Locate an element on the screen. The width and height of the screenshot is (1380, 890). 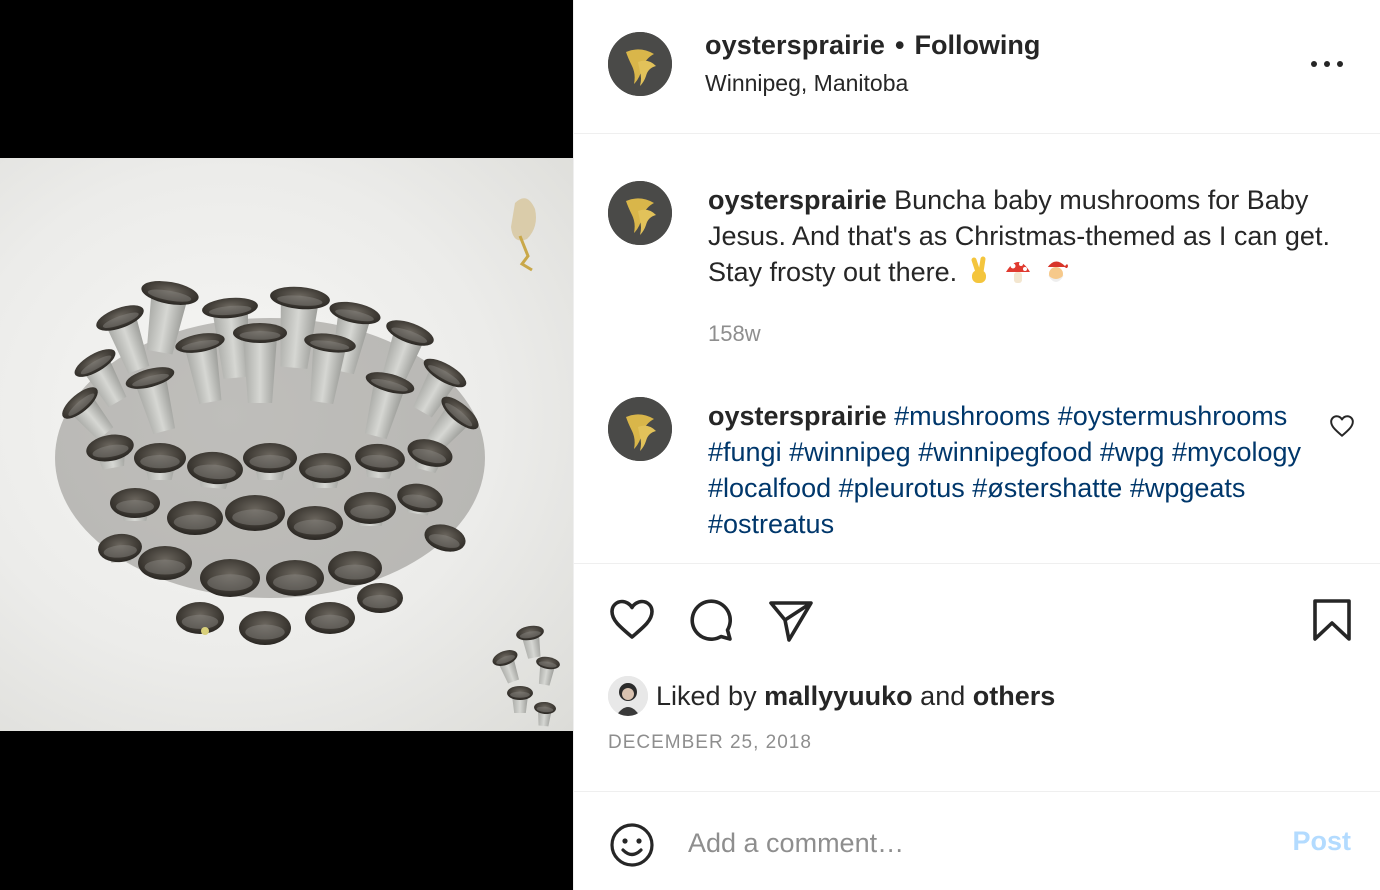
post-comment-button: Post is located at coordinates (1321, 841).